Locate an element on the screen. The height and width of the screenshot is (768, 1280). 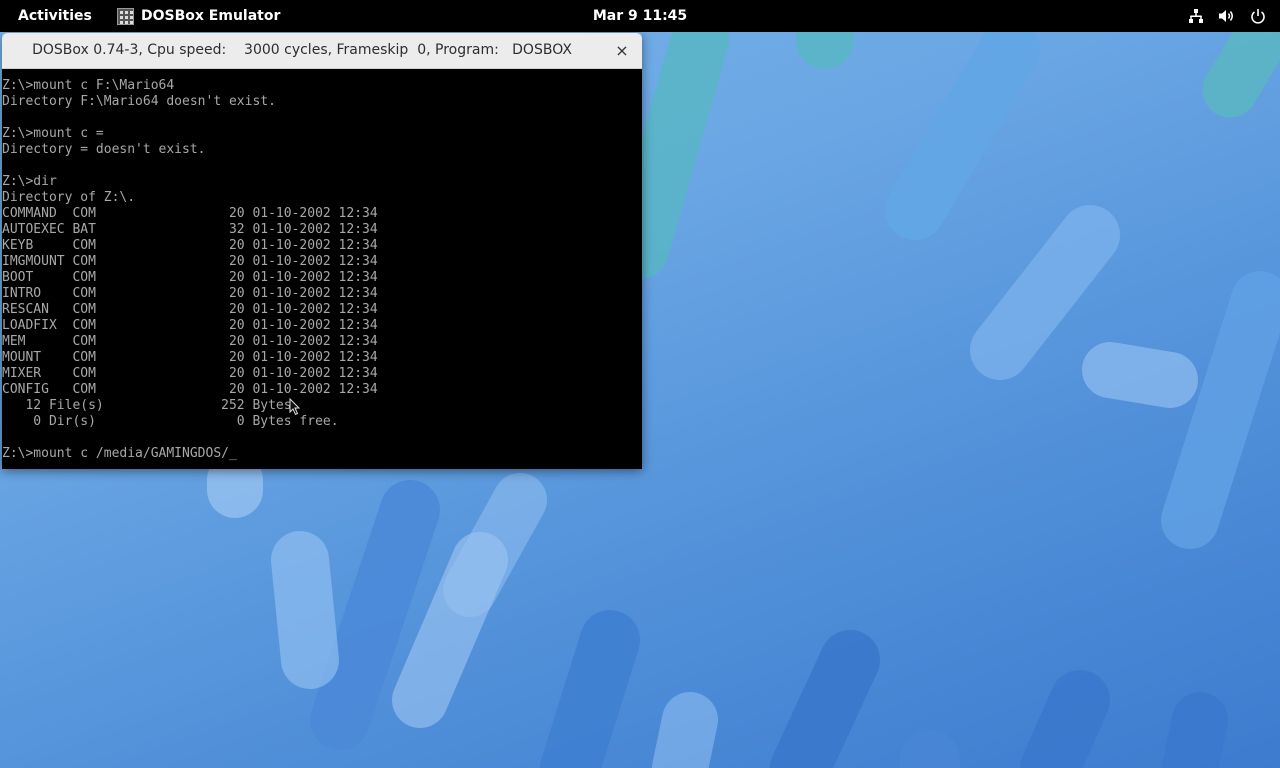
mouse-pointer-icon is located at coordinates (295, 407).